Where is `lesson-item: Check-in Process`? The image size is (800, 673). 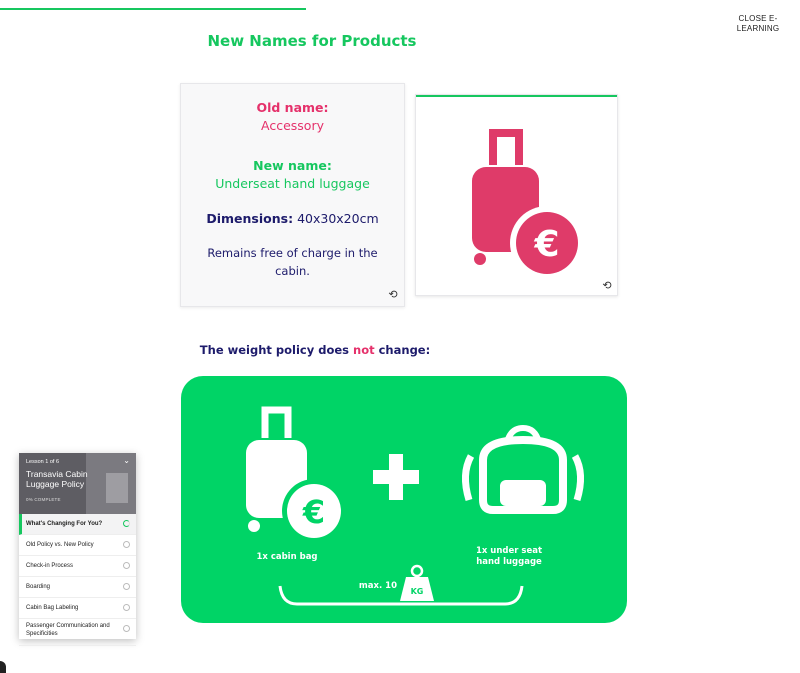
lesson-item: Check-in Process is located at coordinates (77, 566).